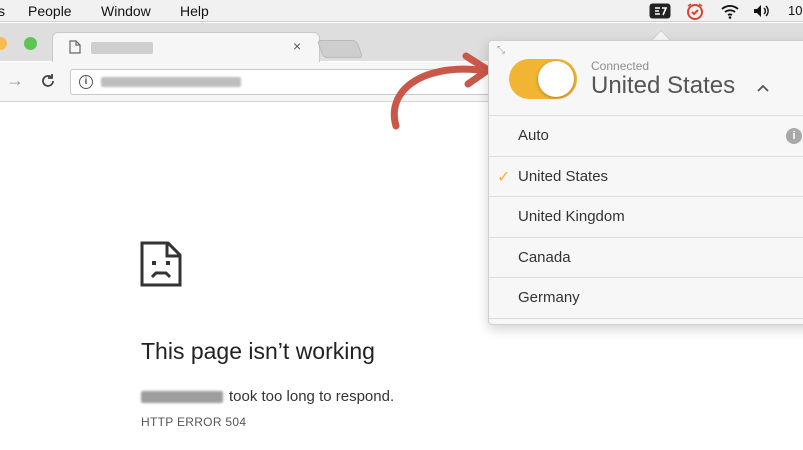 Image resolution: width=803 pixels, height=450 pixels. Describe the element at coordinates (620, 66) in the screenshot. I see `connection-status: Connected` at that location.